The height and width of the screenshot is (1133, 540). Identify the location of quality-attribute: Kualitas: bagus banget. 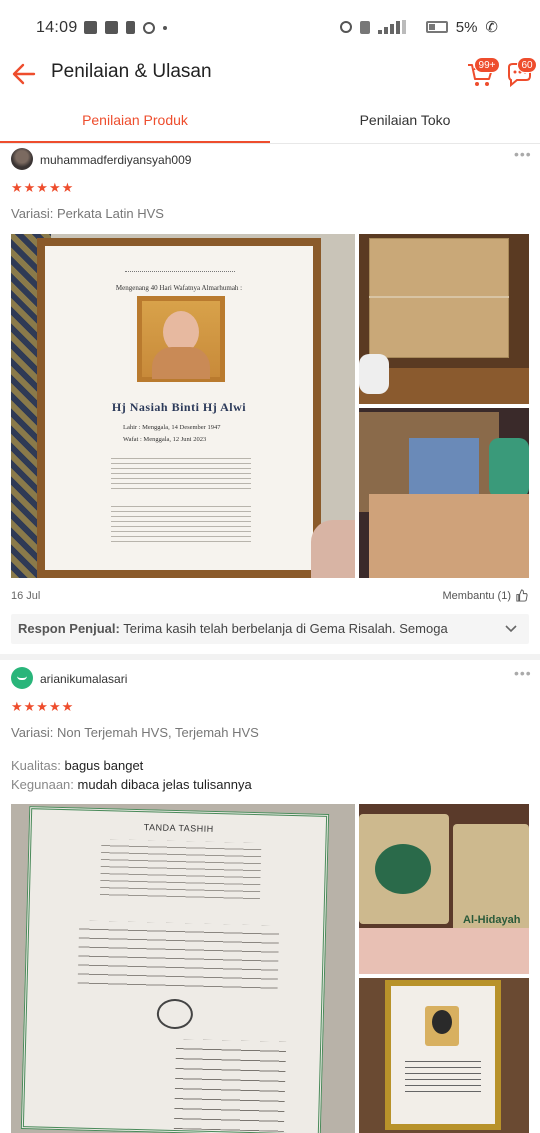
(77, 765).